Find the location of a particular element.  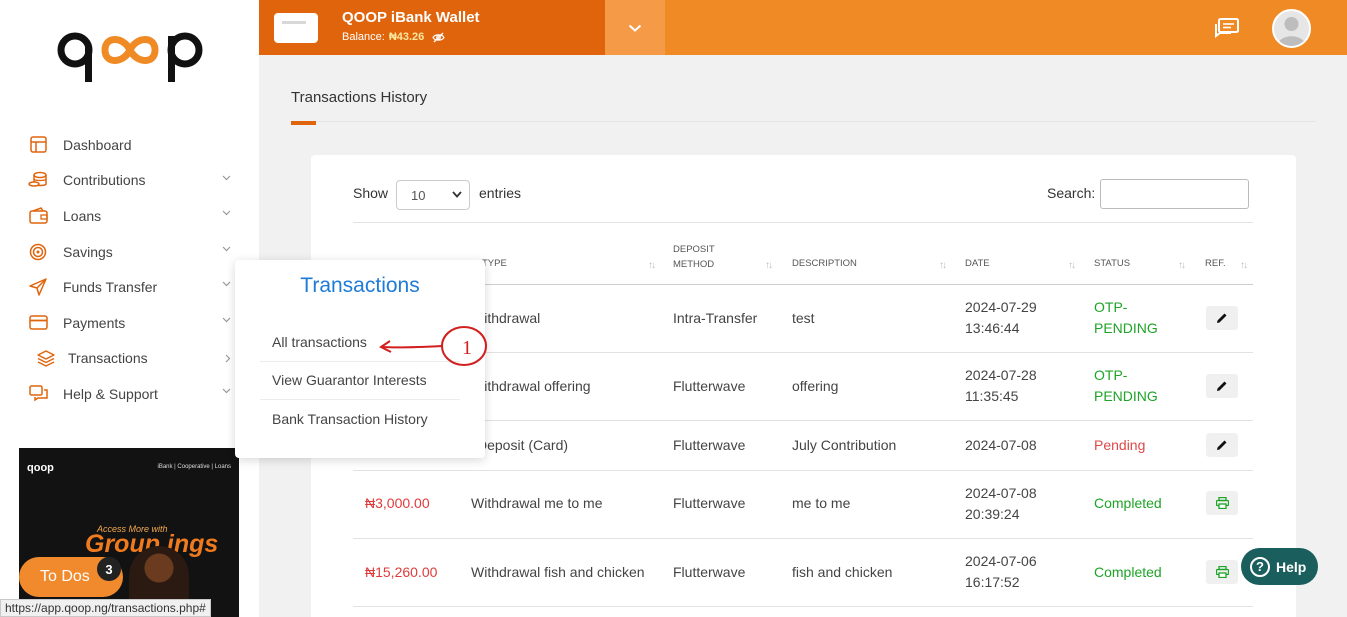

balance-value: ₦43.26 is located at coordinates (406, 37).